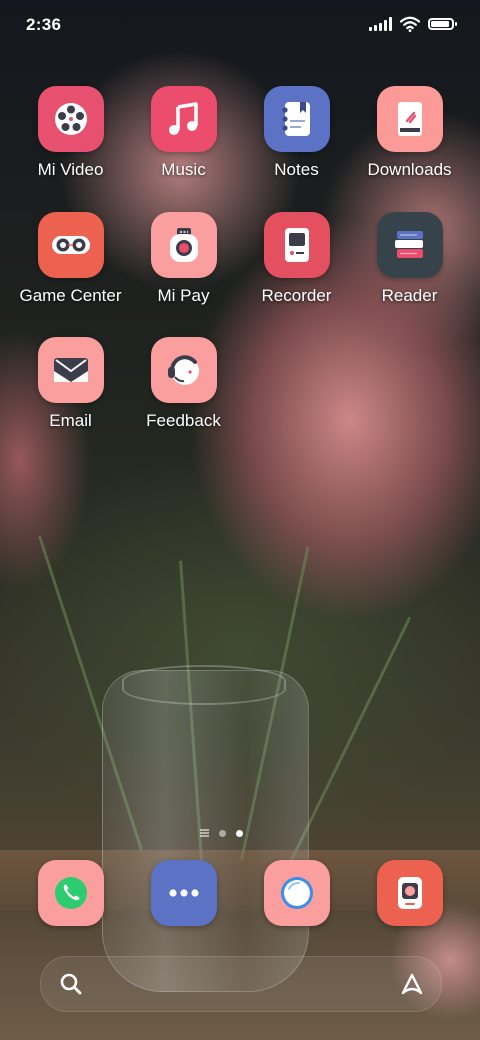 This screenshot has width=480, height=1040. What do you see at coordinates (70, 295) in the screenshot?
I see `app-label: Game Center` at bounding box center [70, 295].